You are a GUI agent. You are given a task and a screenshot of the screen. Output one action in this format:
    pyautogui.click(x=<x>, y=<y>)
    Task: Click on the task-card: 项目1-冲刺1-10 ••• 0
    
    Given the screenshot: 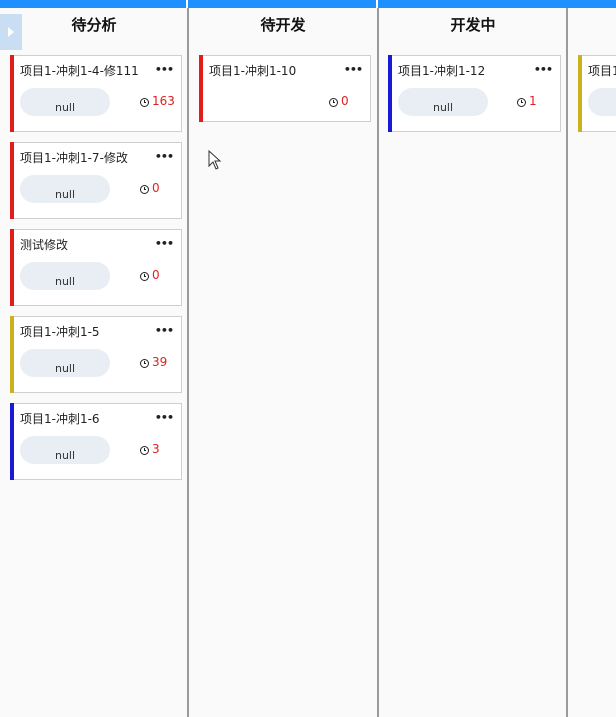 What is the action you would take?
    pyautogui.click(x=285, y=88)
    